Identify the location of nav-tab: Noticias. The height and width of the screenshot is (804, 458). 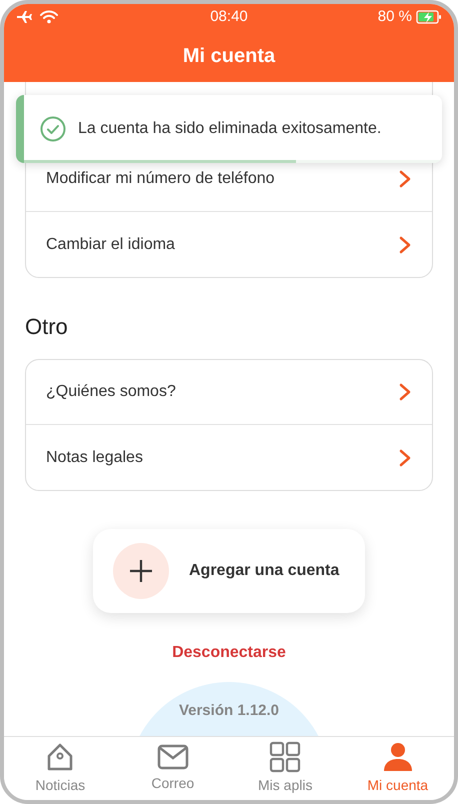
(60, 768).